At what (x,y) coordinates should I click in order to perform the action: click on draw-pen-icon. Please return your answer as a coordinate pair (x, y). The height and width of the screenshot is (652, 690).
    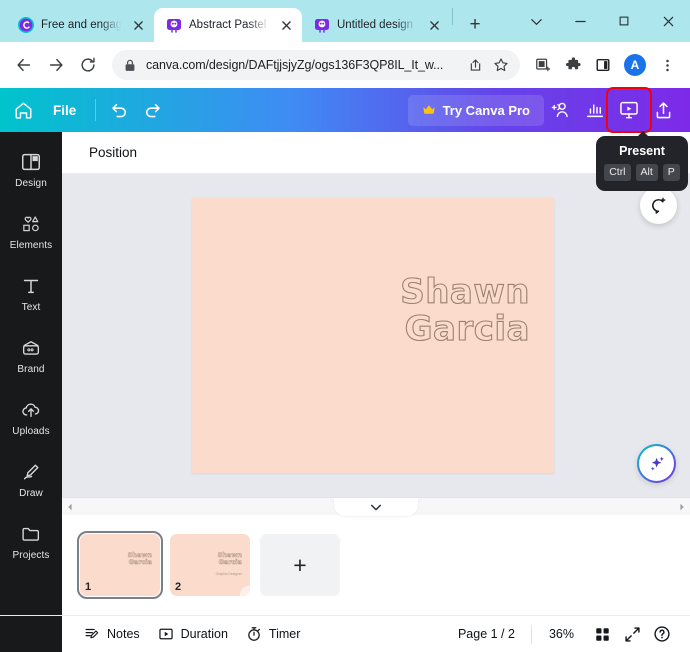
    Looking at the image, I should click on (31, 472).